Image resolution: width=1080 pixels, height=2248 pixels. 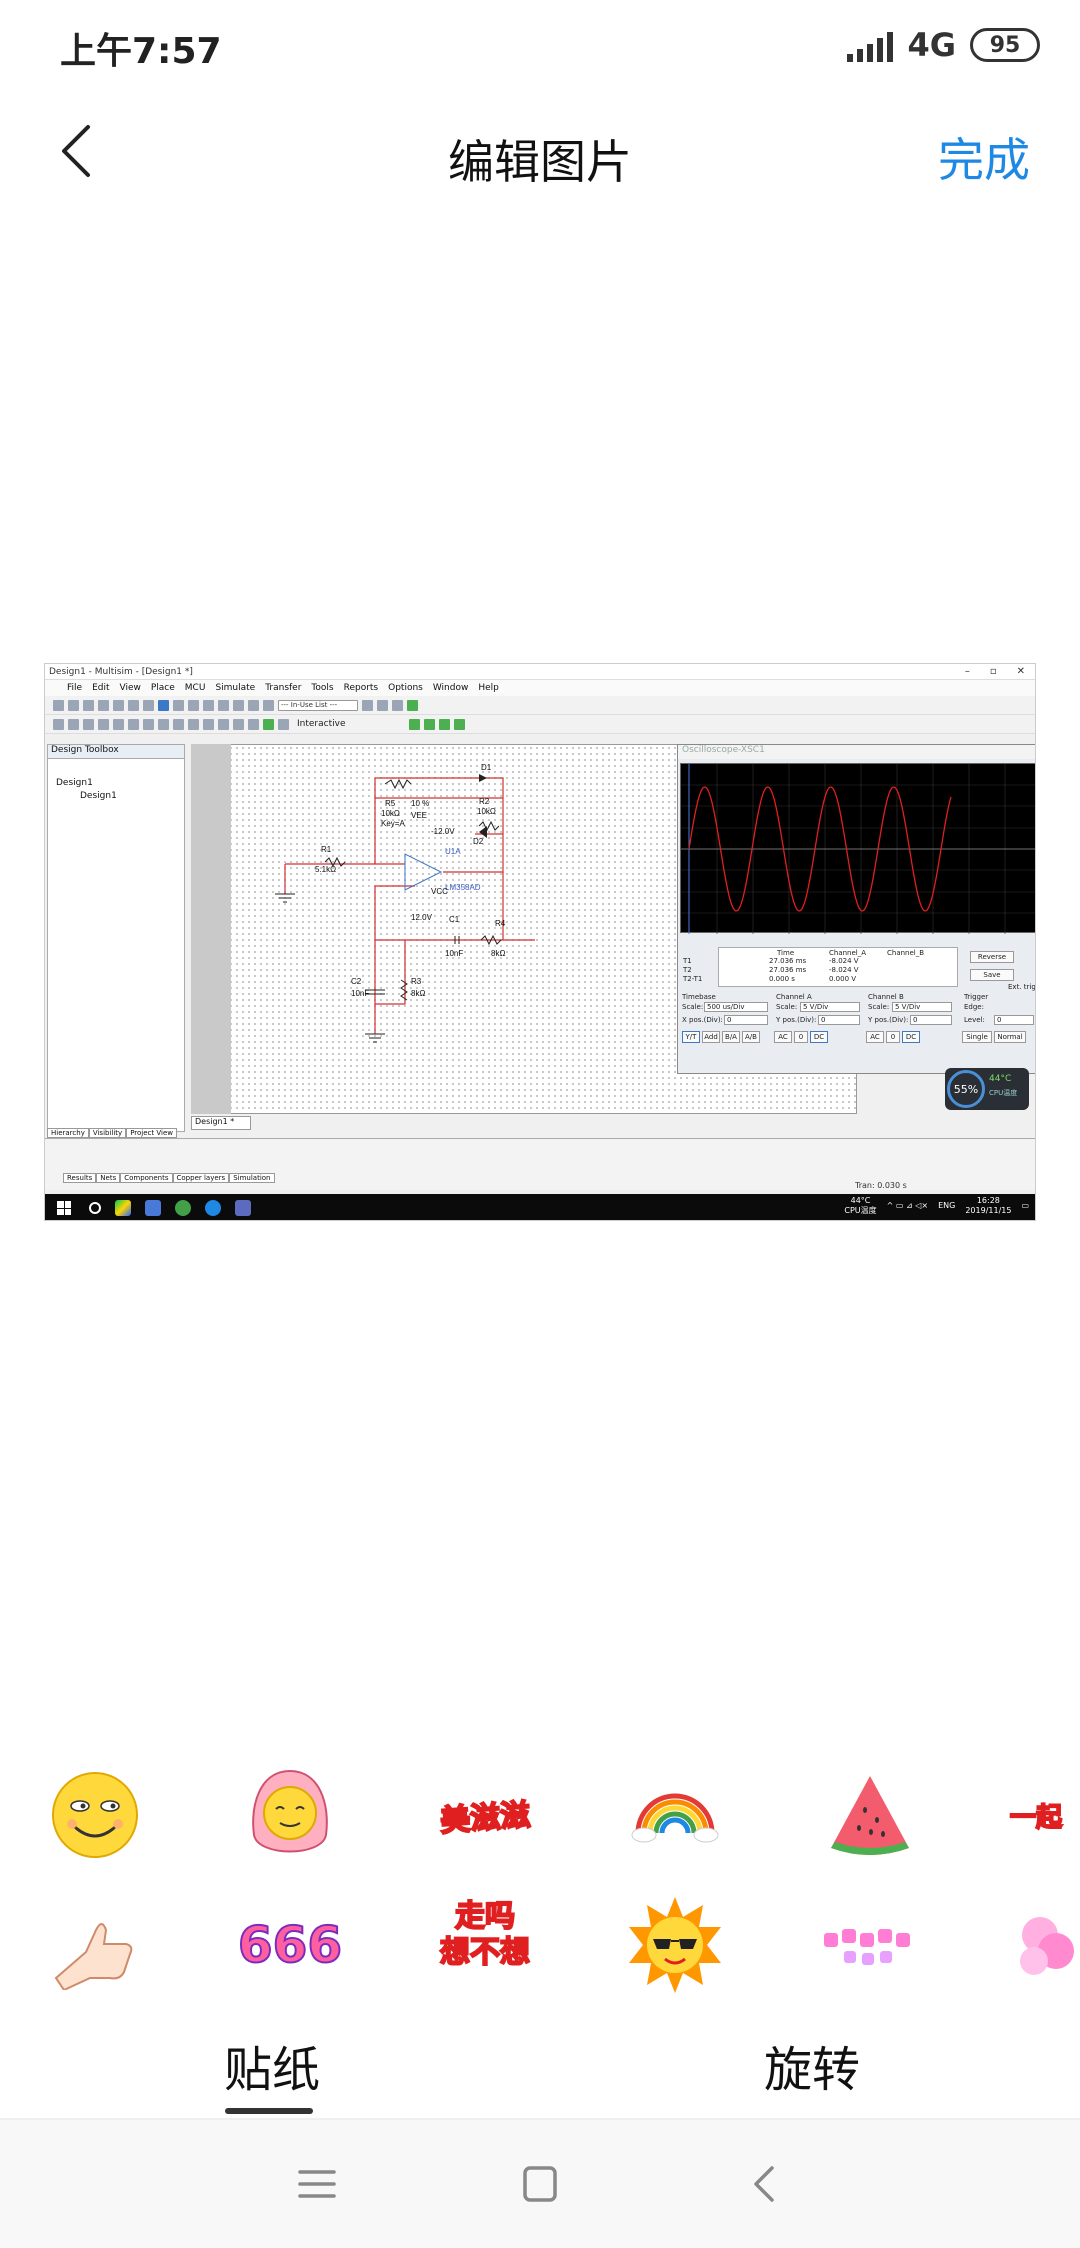 I want to click on chA-dc-button: DC, so click(x=819, y=1037).